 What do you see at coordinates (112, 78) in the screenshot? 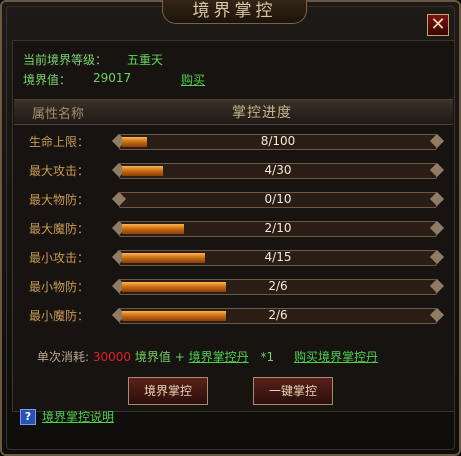
I see `points-value: 29017` at bounding box center [112, 78].